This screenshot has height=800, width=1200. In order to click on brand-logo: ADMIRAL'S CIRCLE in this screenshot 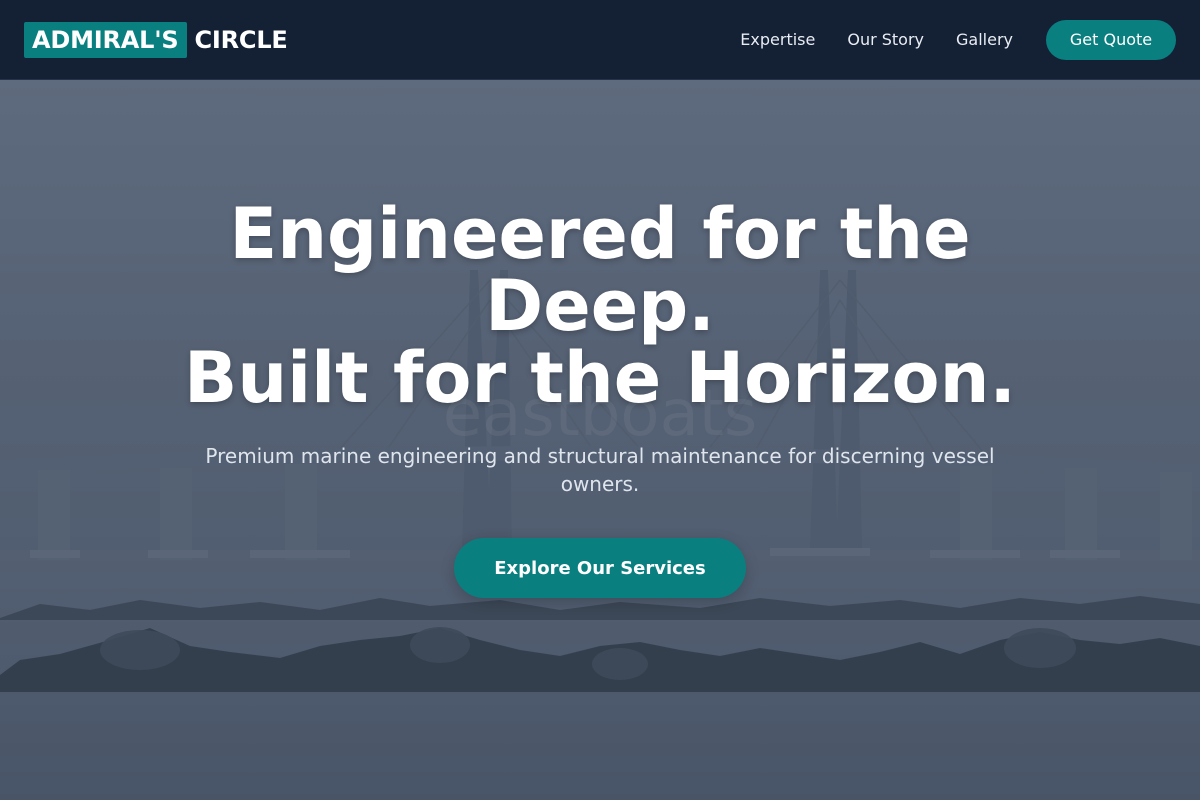, I will do `click(156, 39)`.